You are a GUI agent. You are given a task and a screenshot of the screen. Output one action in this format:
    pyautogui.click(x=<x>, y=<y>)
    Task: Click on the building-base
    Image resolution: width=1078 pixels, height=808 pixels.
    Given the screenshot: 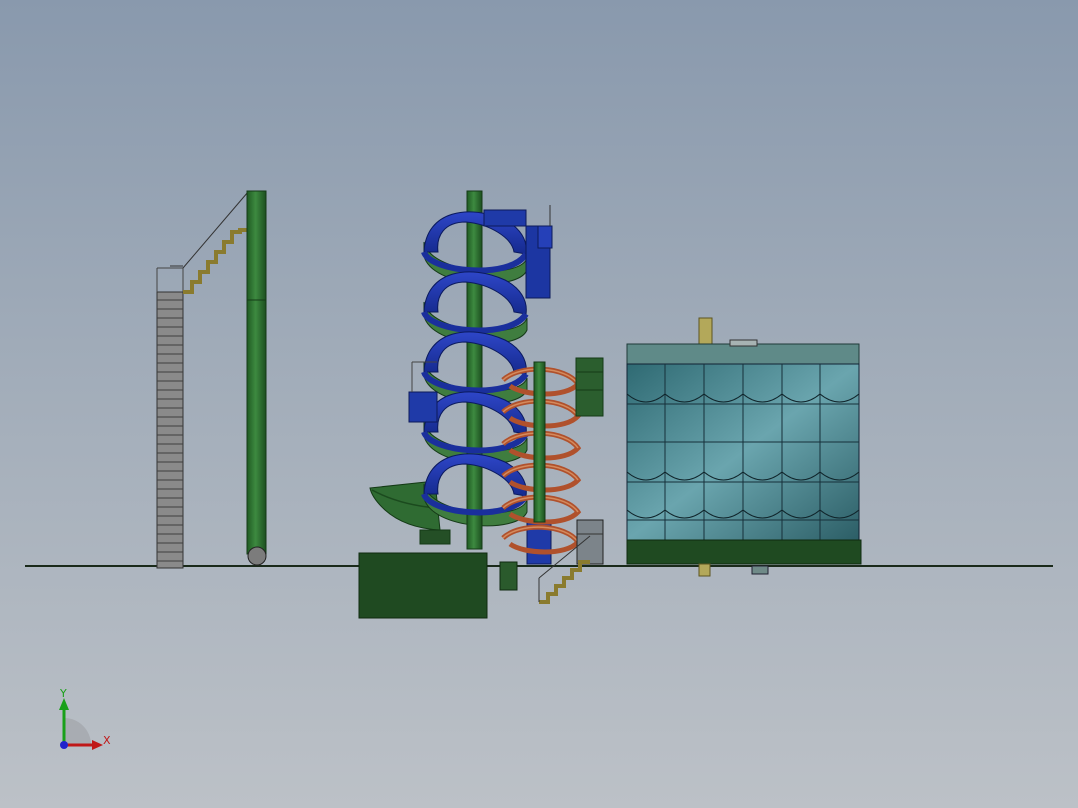 What is the action you would take?
    pyautogui.click(x=744, y=552)
    